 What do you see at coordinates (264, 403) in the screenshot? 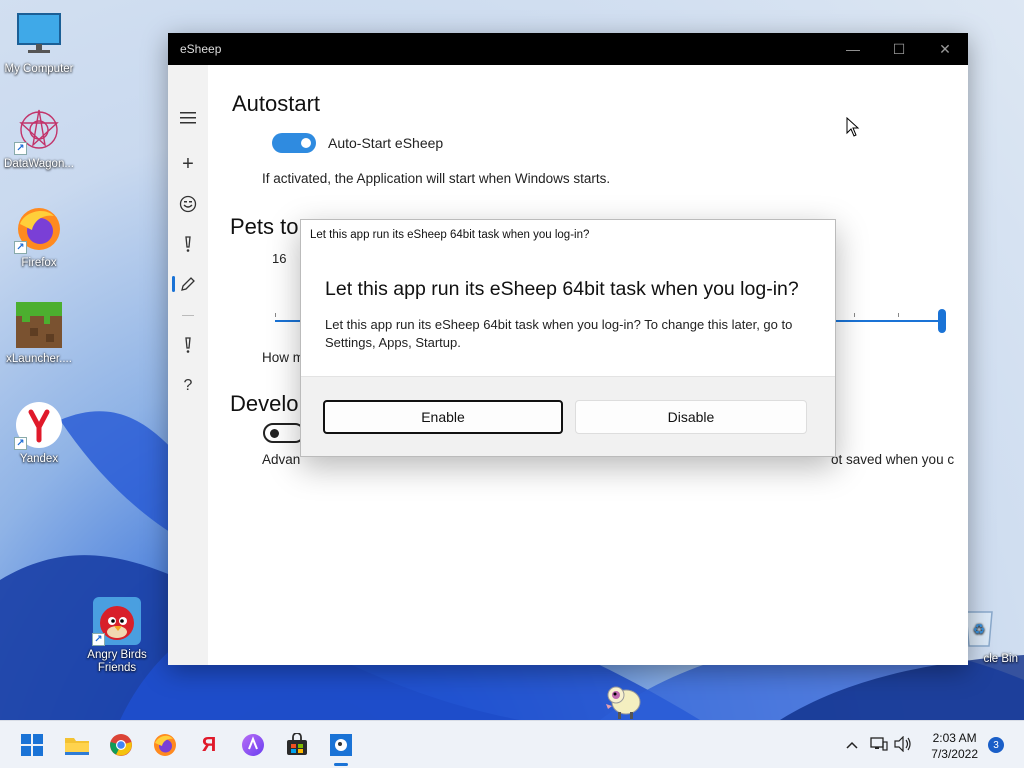
I see `developer-title: Develo` at bounding box center [264, 403].